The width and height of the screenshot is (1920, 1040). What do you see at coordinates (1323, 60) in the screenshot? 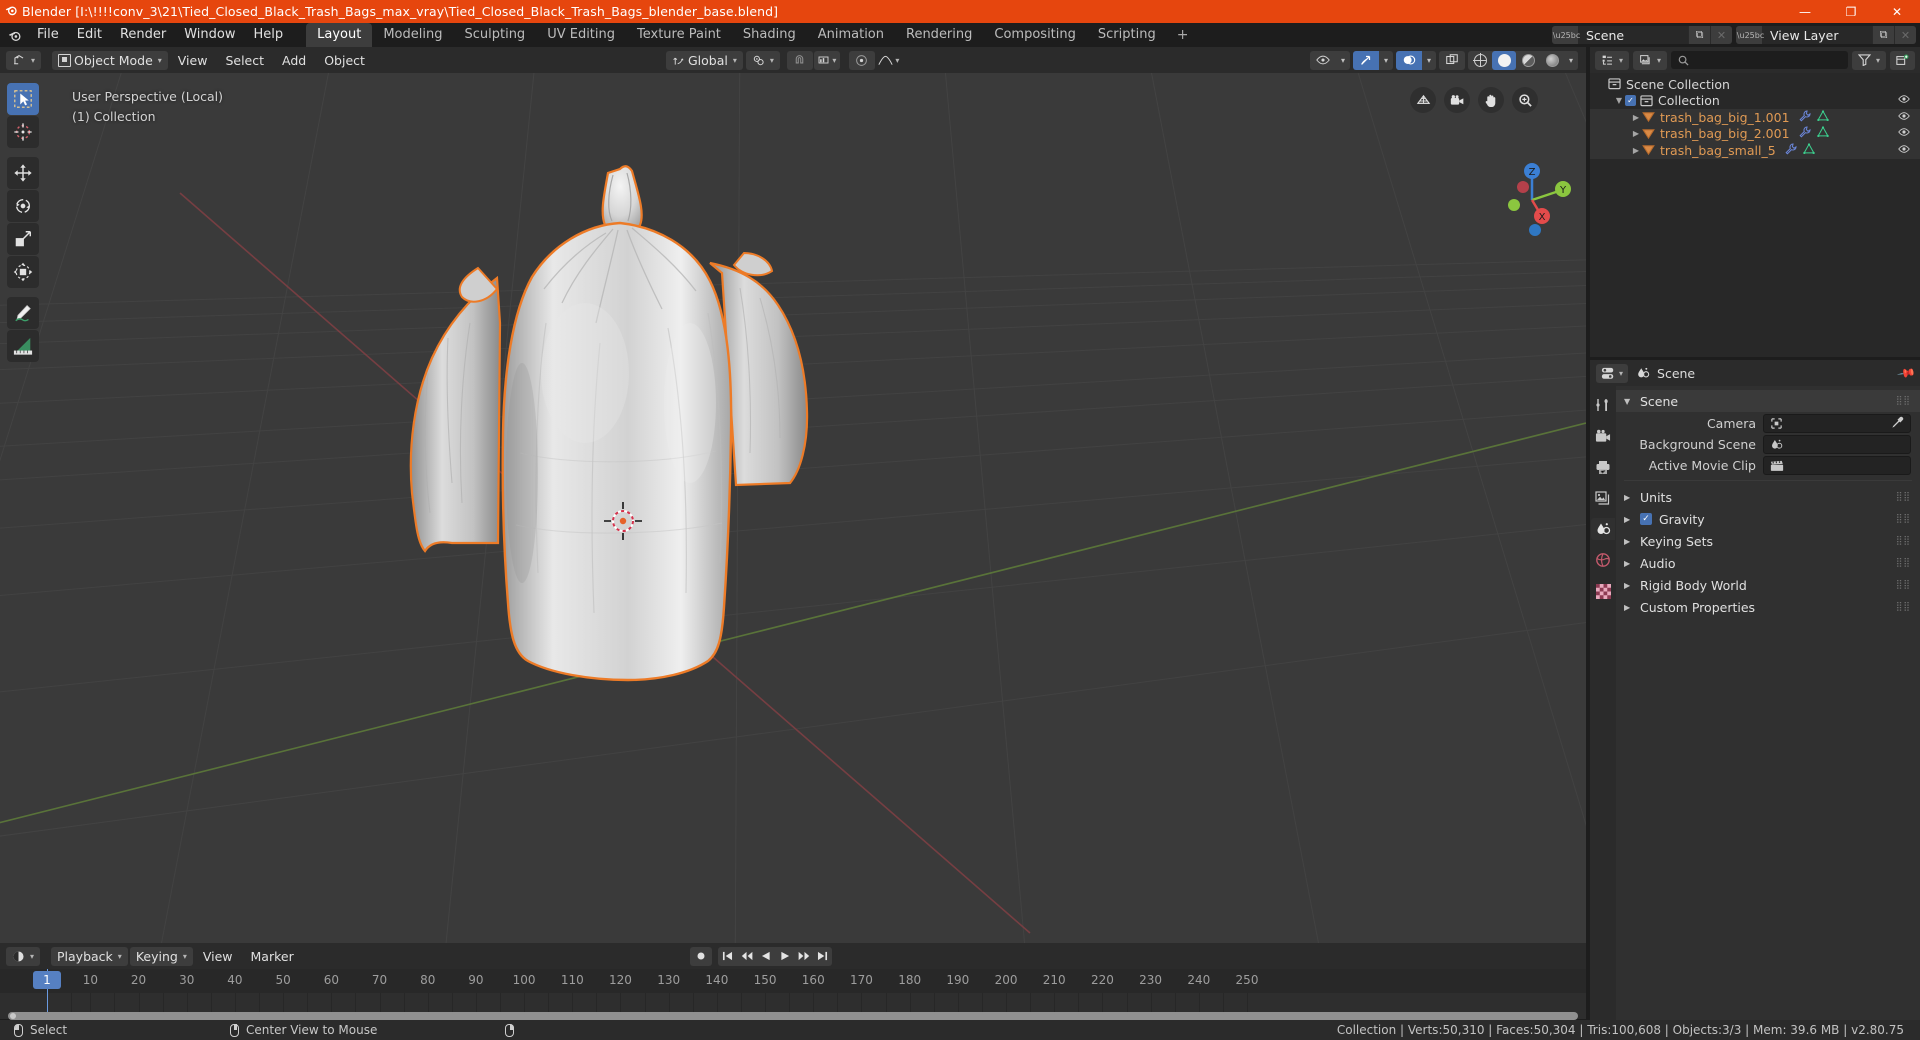
I see `object-type-visibility-button` at bounding box center [1323, 60].